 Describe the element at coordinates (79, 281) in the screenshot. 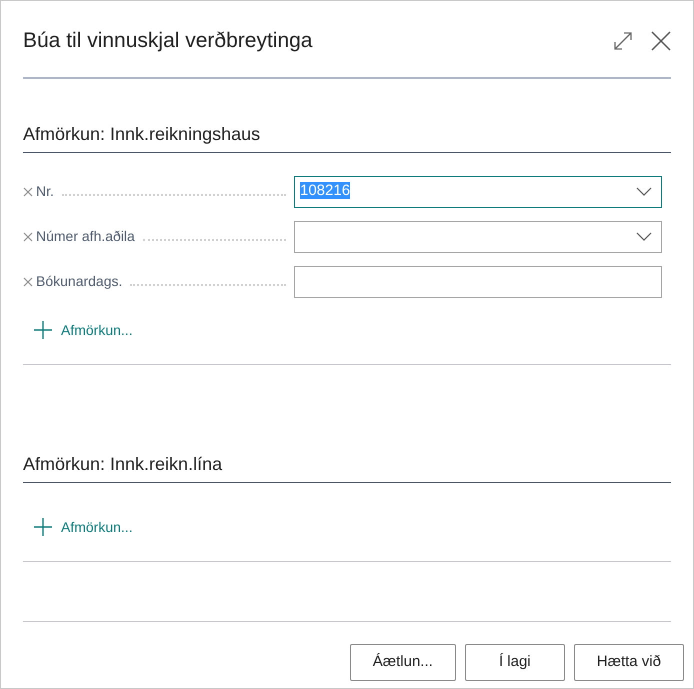

I see `field-label: Bókunardags.` at that location.